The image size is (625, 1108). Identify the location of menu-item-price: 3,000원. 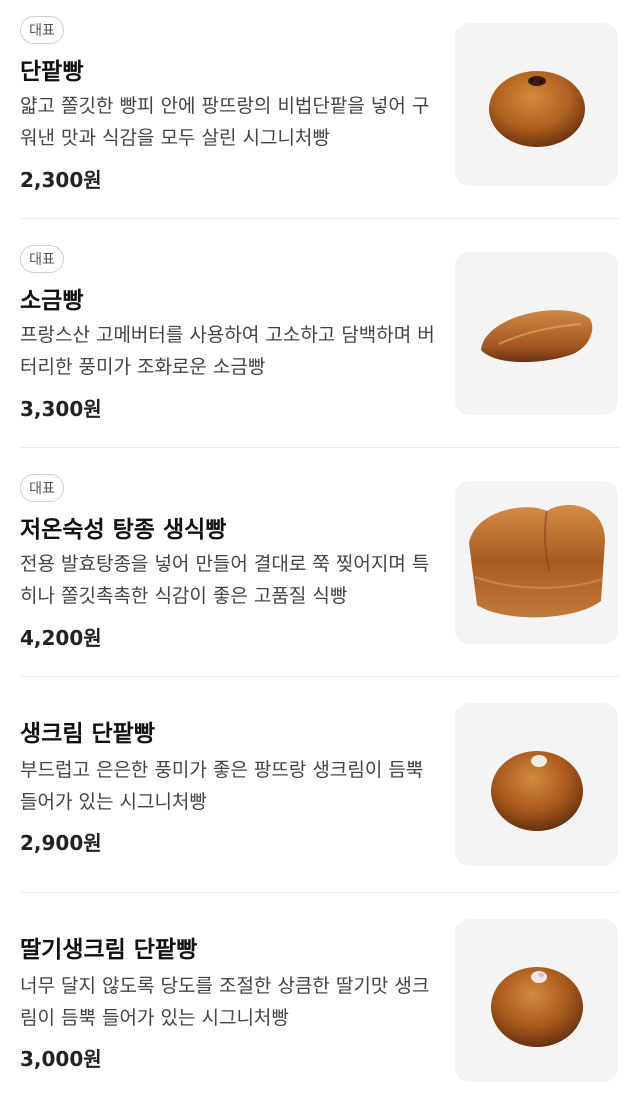
(61, 1059).